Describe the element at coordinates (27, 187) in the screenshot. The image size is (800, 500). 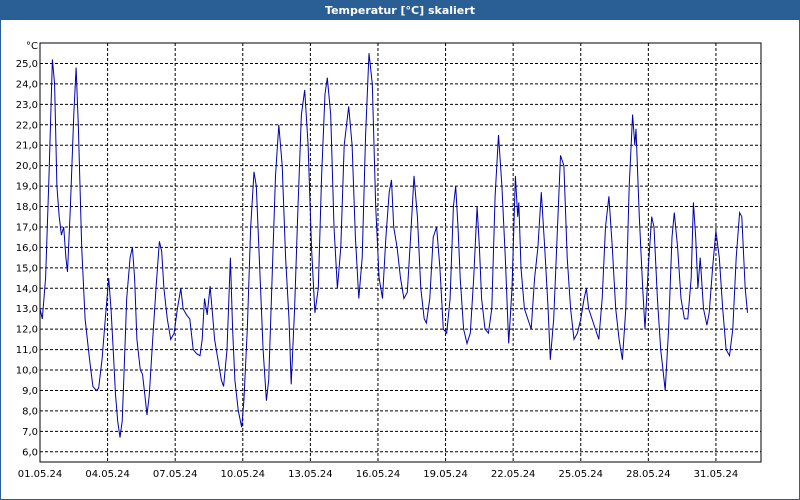
I see `y-tick-label: 19,0` at that location.